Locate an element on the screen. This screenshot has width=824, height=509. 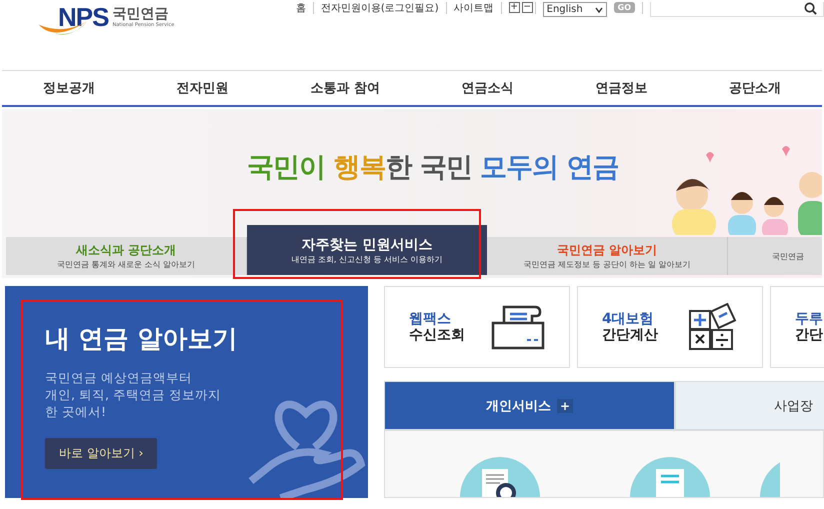
service-tab: 개인서비스 + is located at coordinates (529, 405).